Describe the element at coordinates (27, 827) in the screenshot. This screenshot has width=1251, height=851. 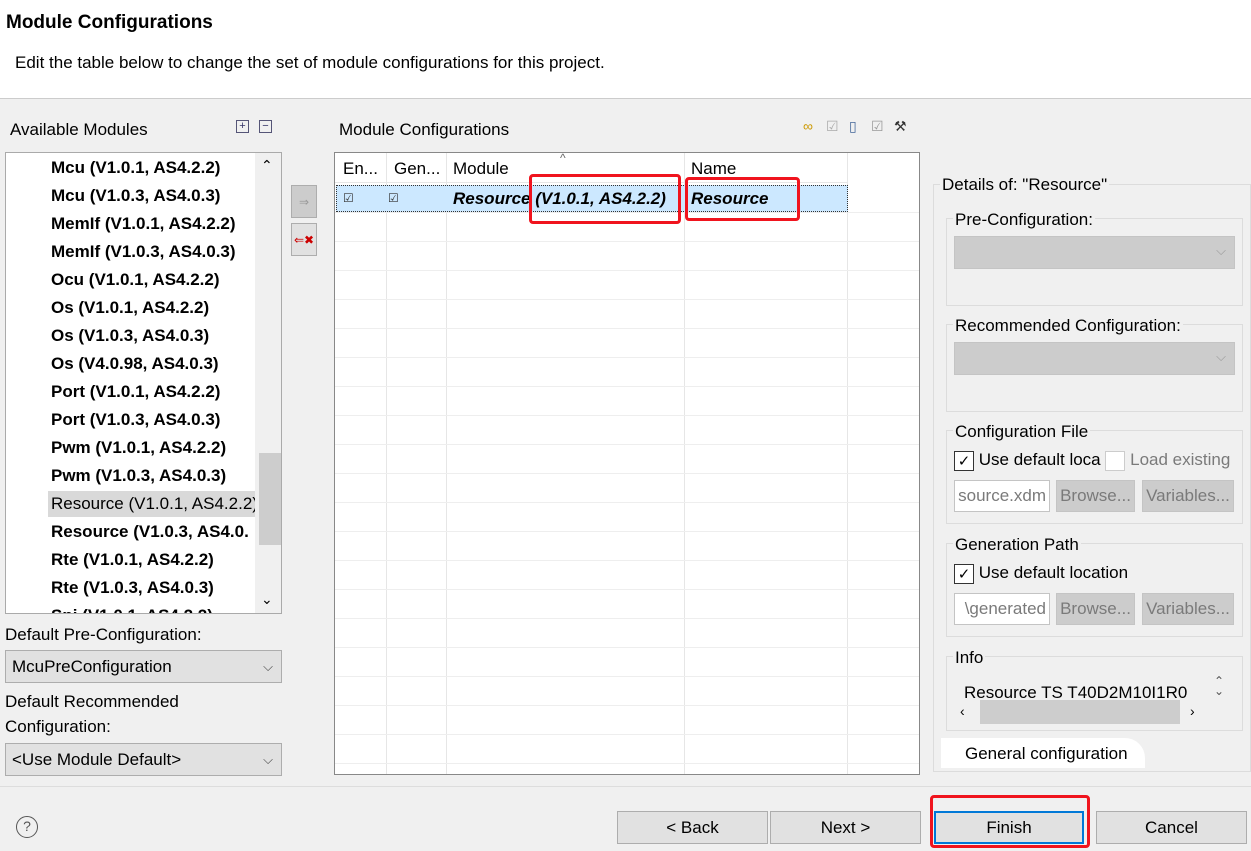
I see `help-icon: ?` at that location.